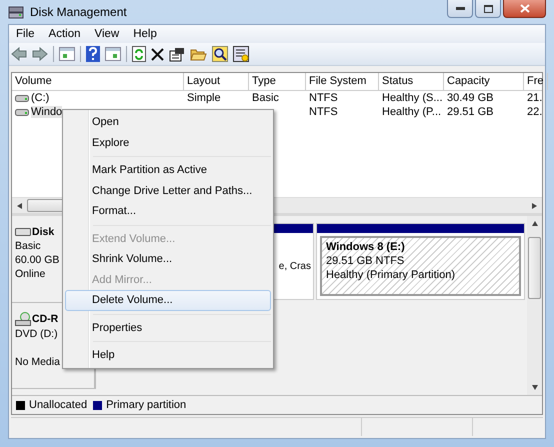  I want to click on folder-icon, so click(198, 54).